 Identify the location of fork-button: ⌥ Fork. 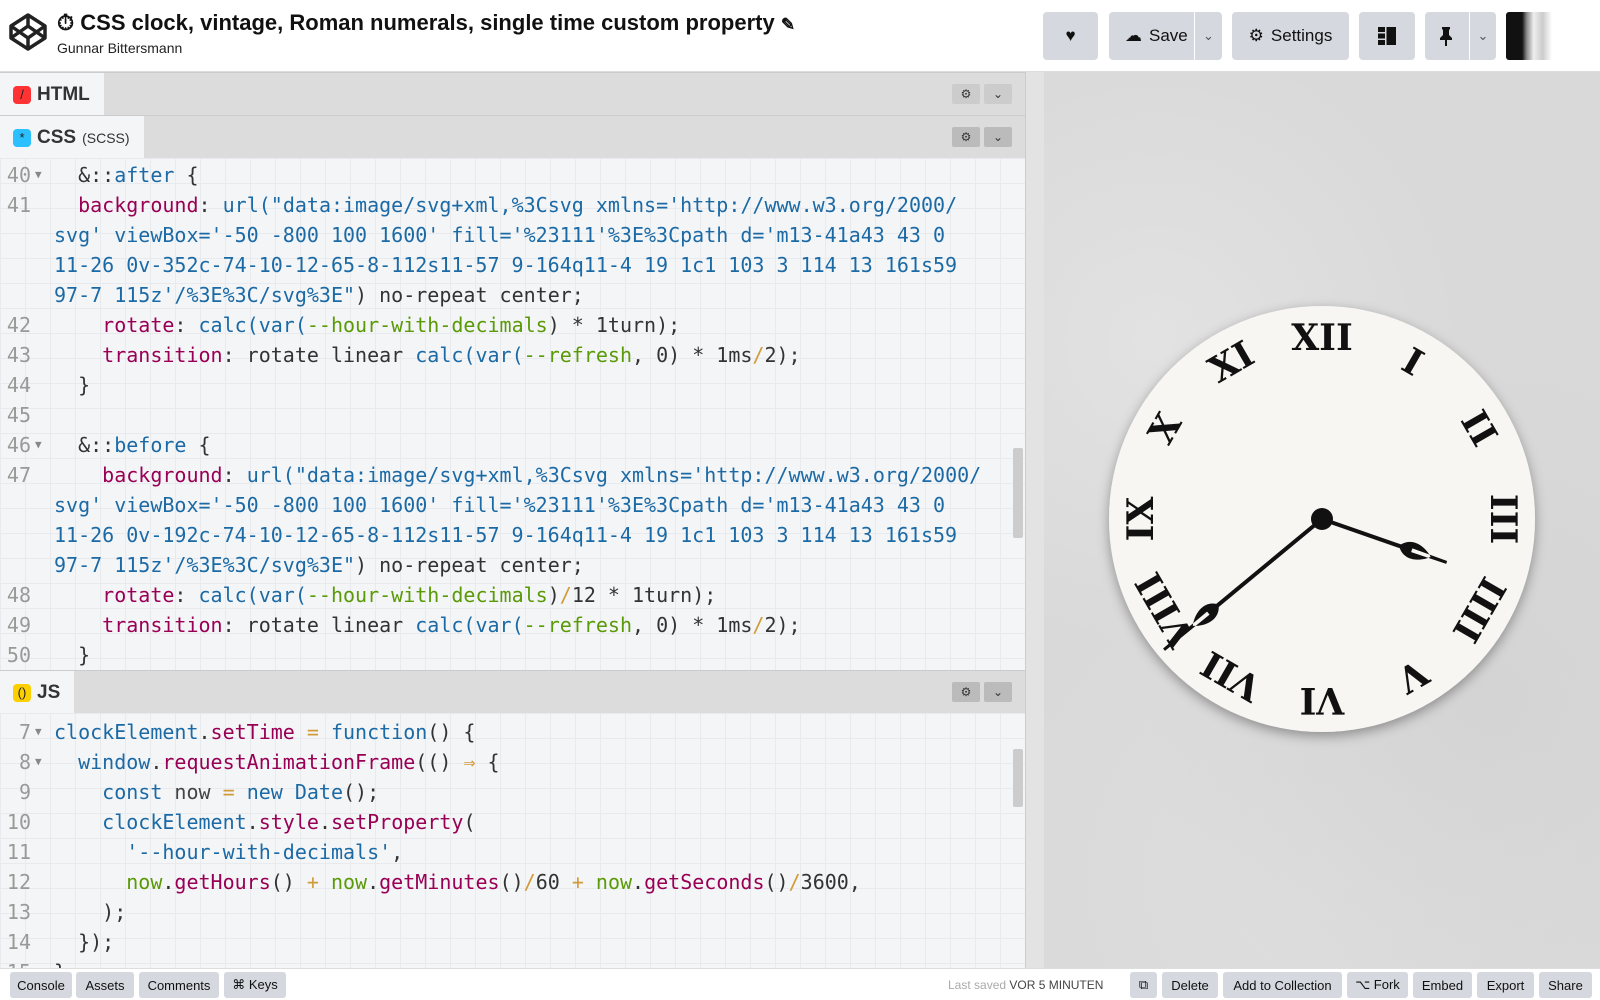
(1377, 985).